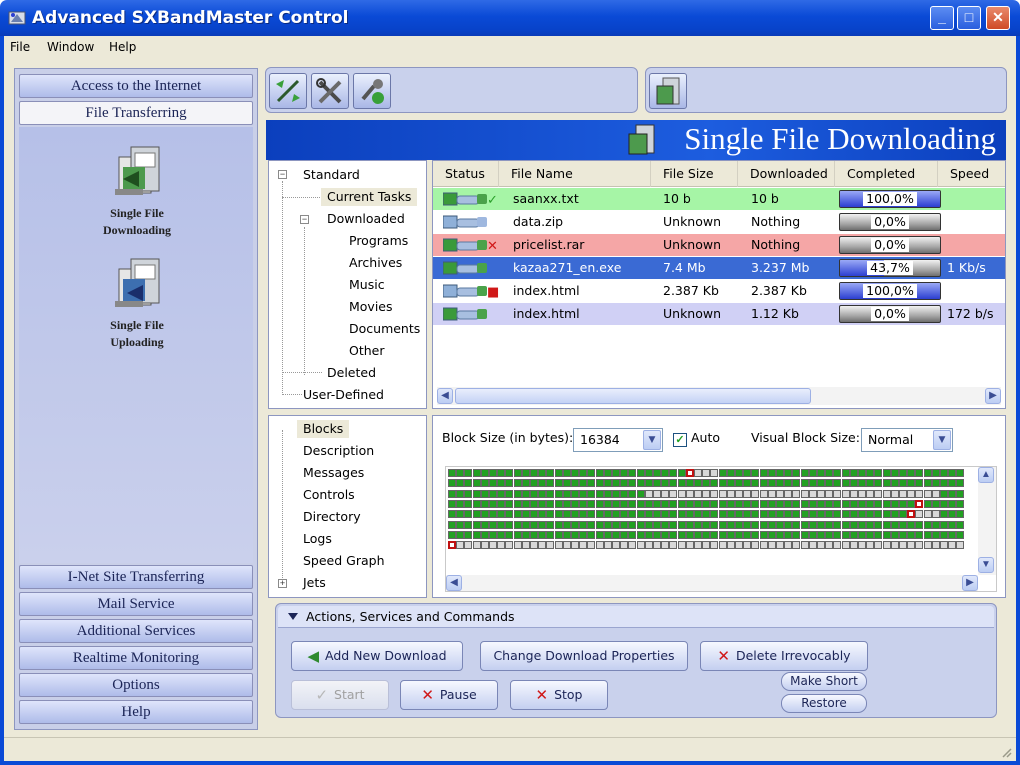  What do you see at coordinates (969, 18) in the screenshot?
I see `maximize-button: □` at bounding box center [969, 18].